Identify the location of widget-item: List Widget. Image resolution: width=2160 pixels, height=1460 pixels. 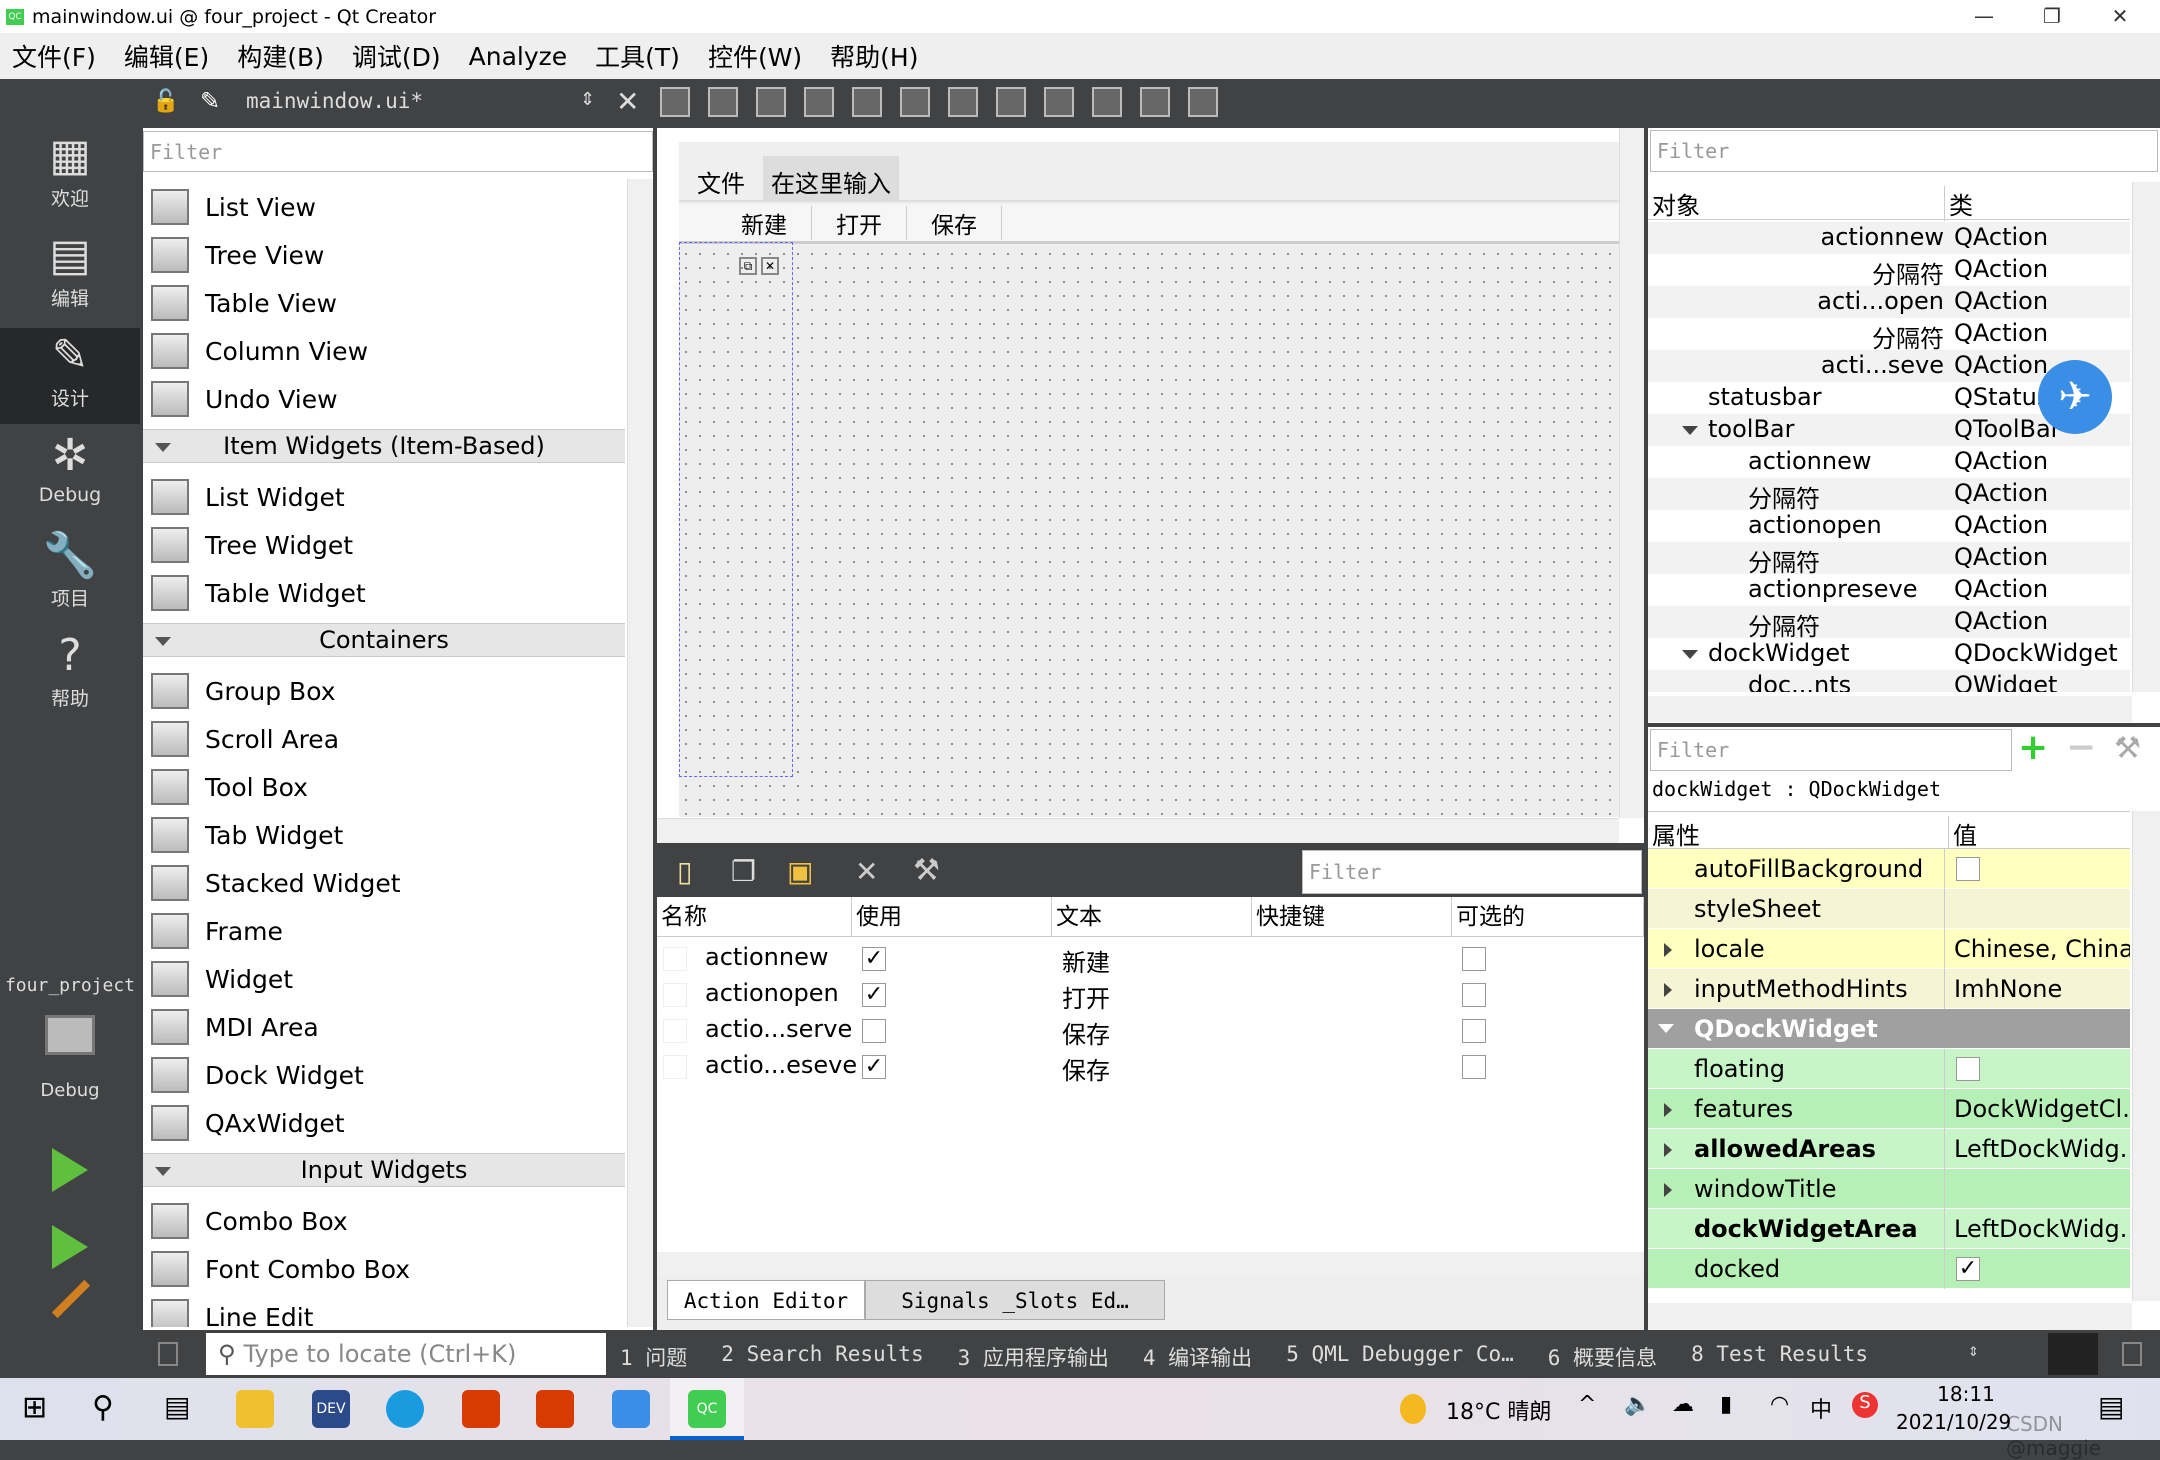
(384, 497).